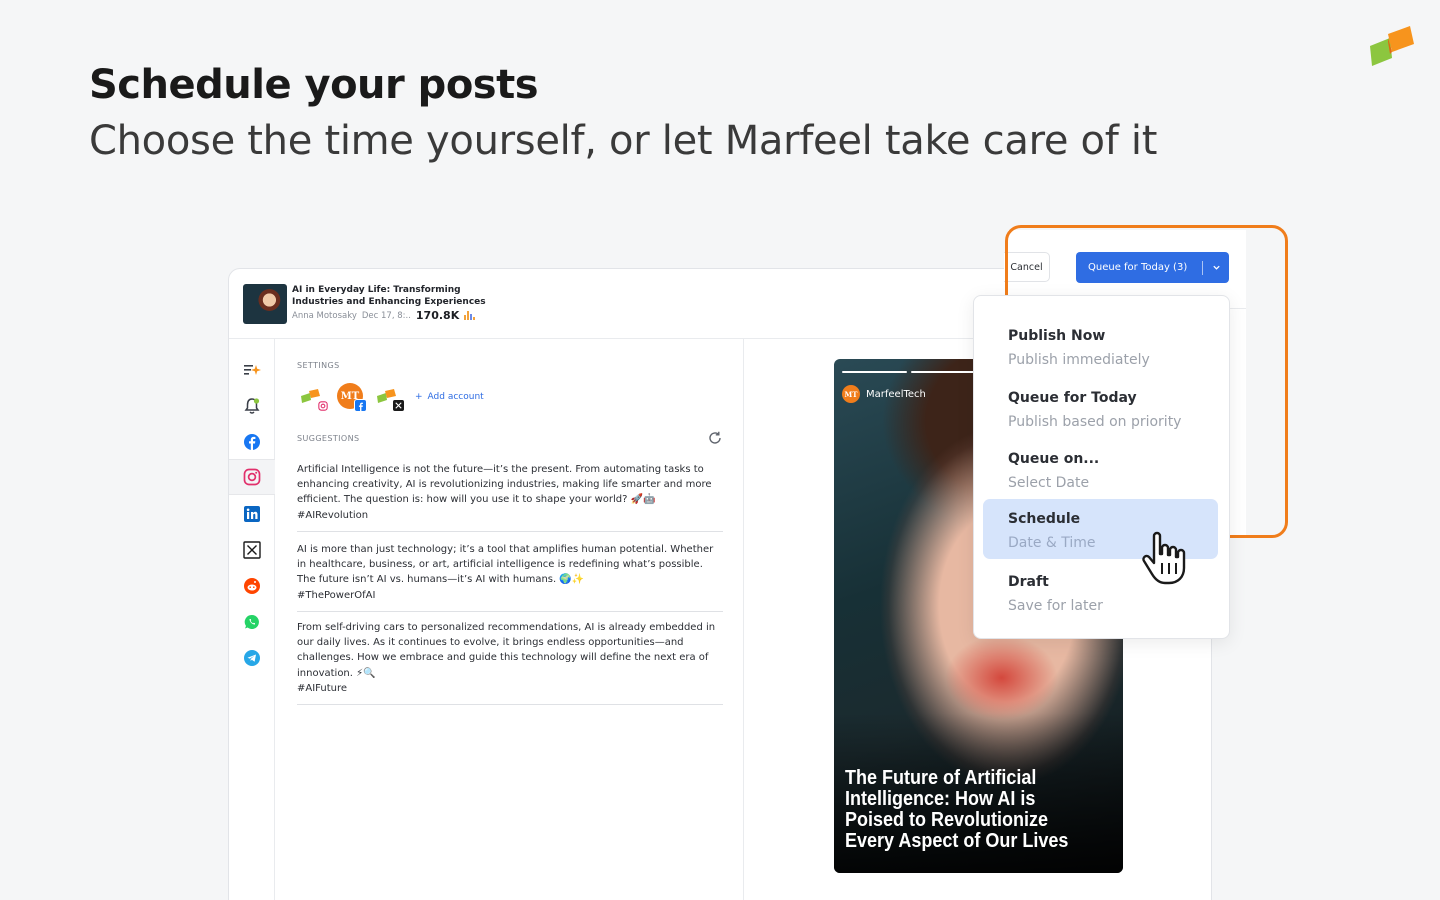 This screenshot has height=900, width=1440. Describe the element at coordinates (1079, 360) in the screenshot. I see `menu-item-subtitle: Publish immediately` at that location.